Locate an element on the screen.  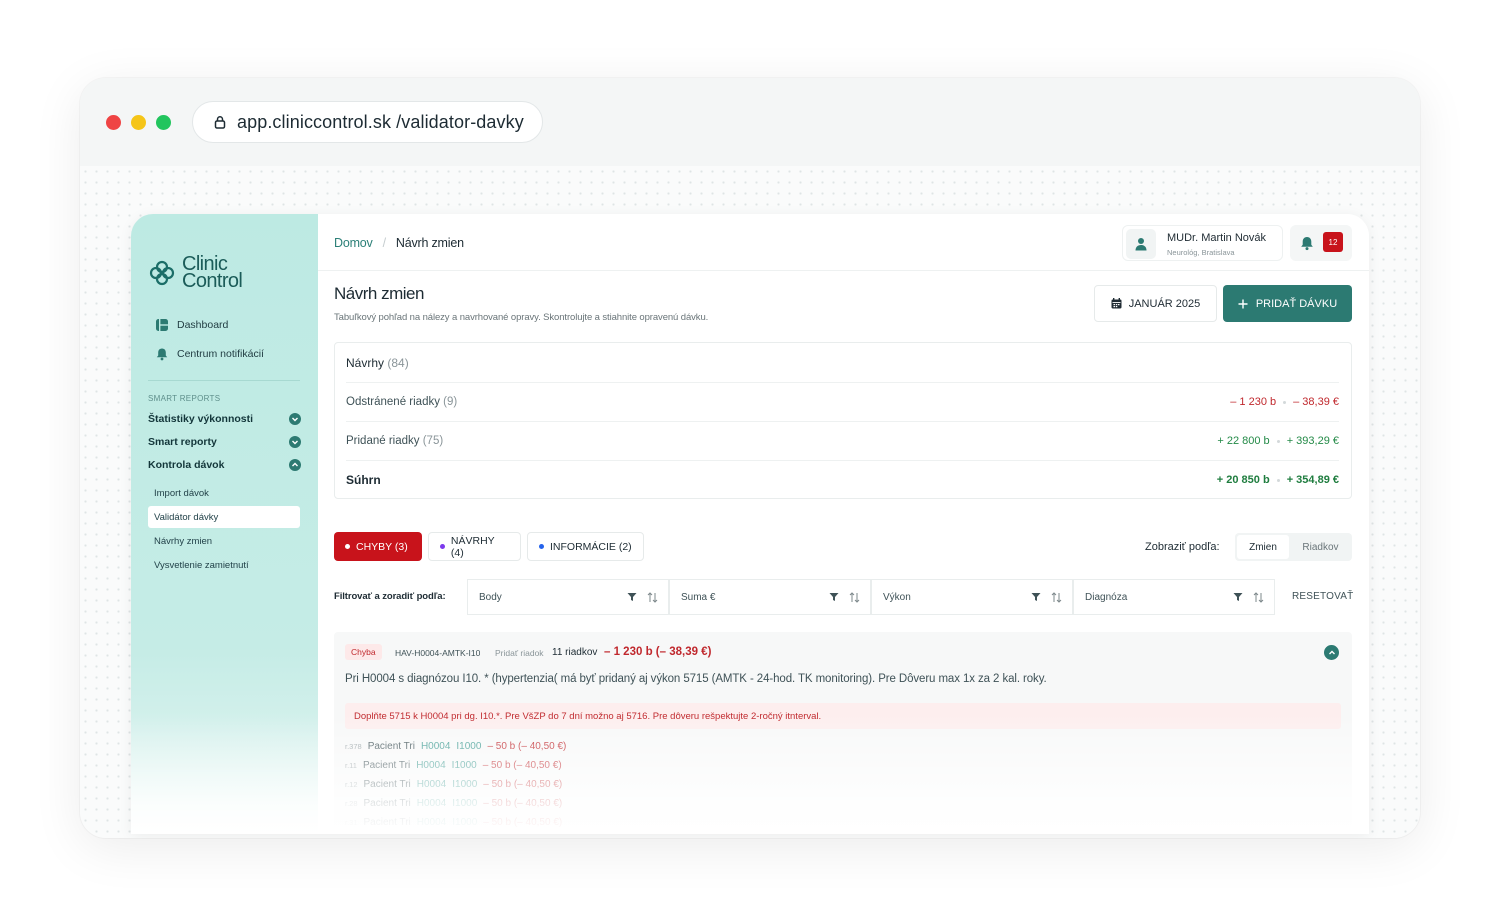
view-toggle-changes: Zmien is located at coordinates (1263, 547).